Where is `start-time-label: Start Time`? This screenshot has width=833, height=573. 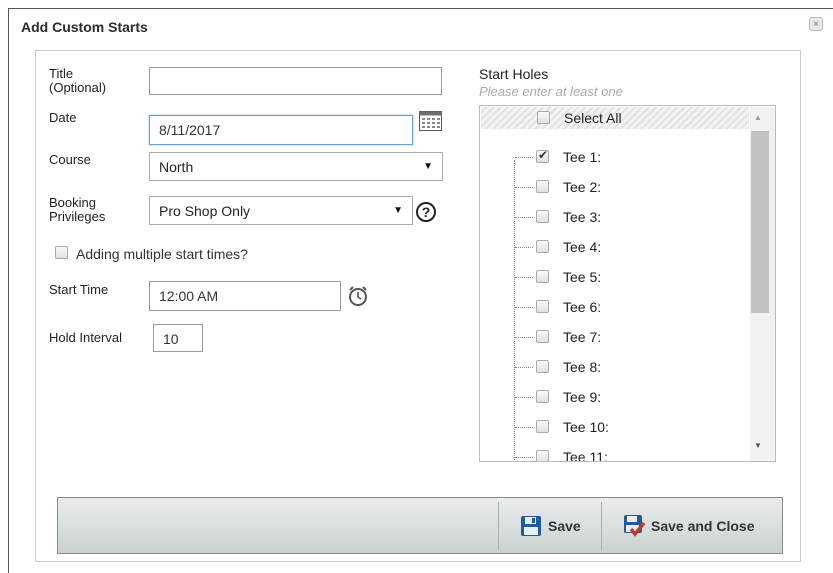
start-time-label: Start Time is located at coordinates (79, 289).